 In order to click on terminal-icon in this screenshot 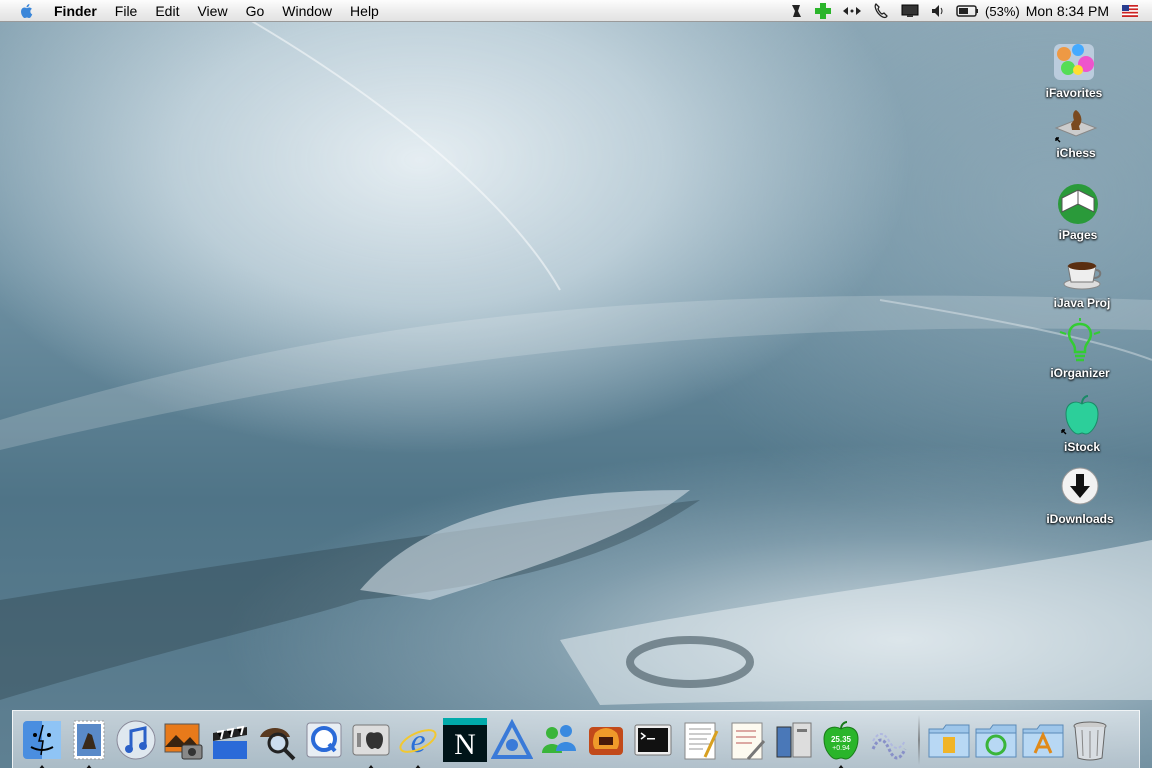, I will do `click(653, 739)`.